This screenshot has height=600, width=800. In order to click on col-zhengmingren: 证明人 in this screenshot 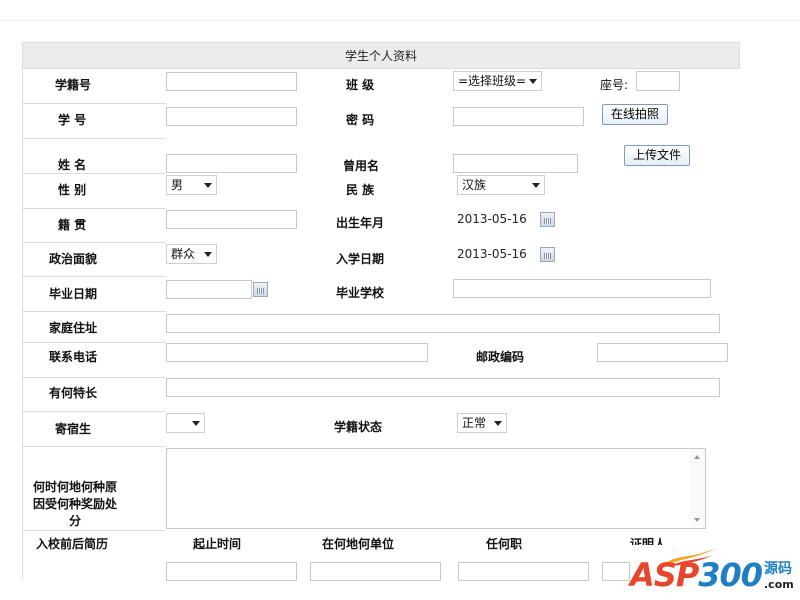, I will do `click(648, 541)`.